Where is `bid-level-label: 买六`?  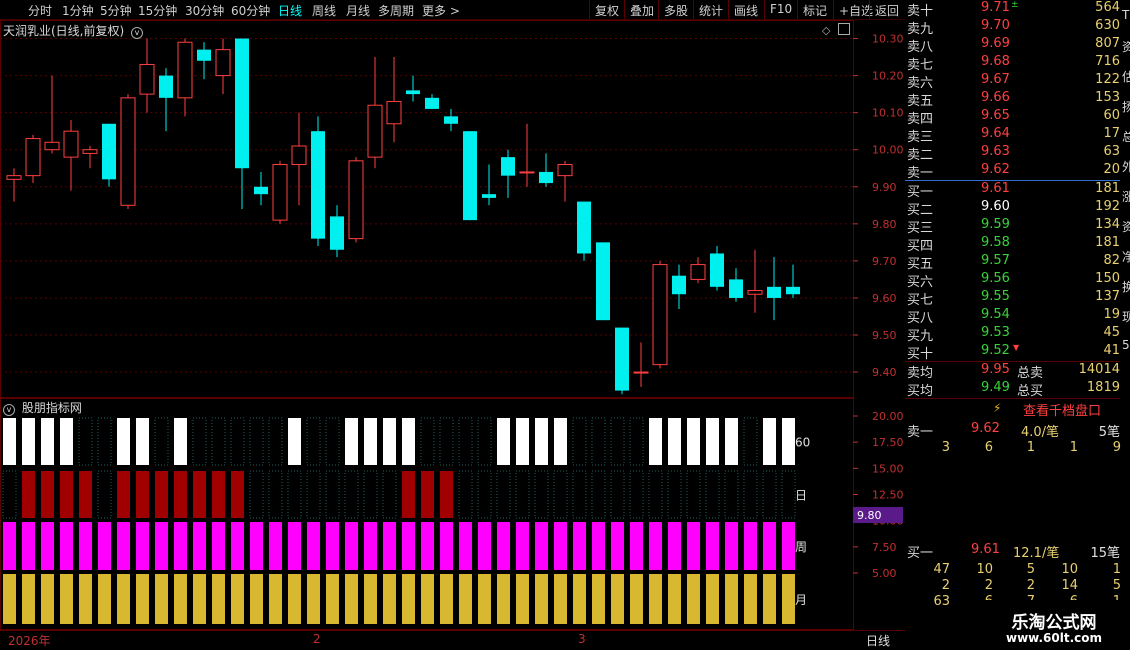
bid-level-label: 买六 is located at coordinates (920, 282).